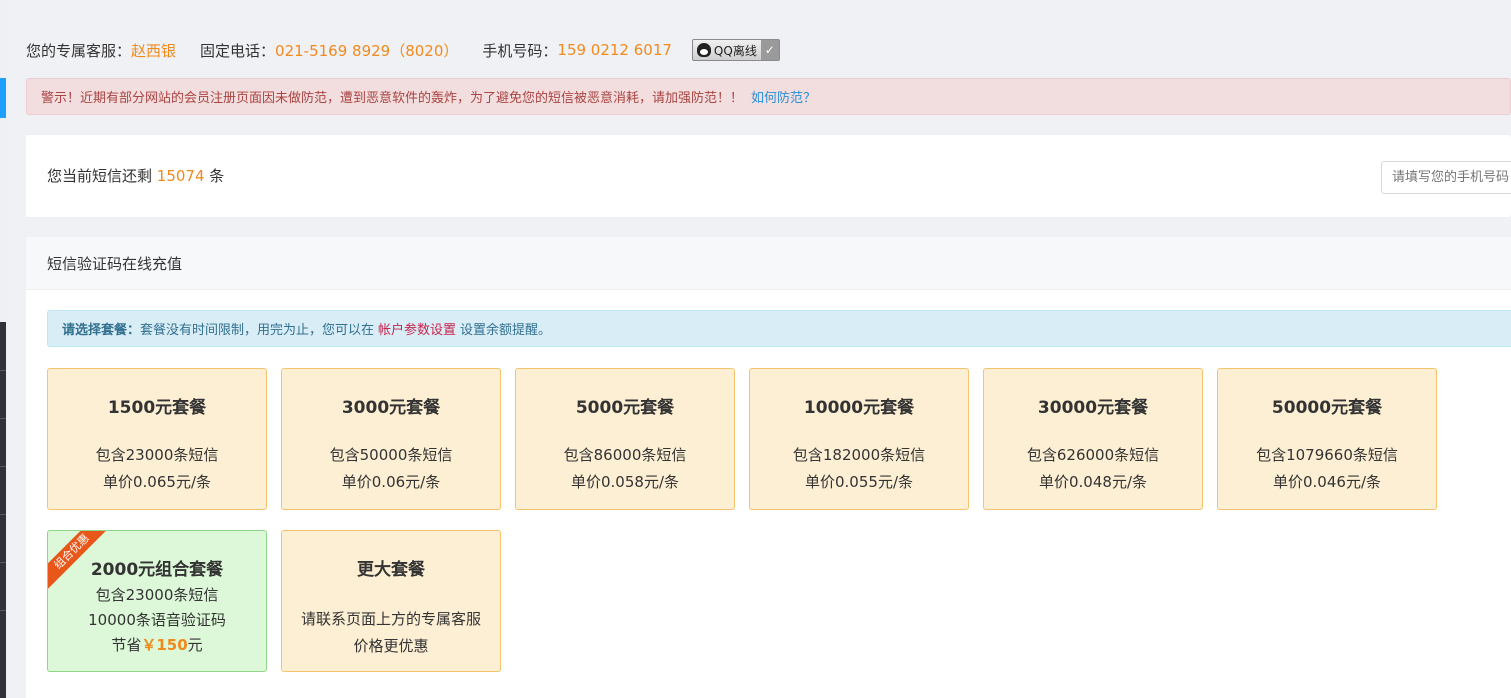 This screenshot has width=1511, height=698. I want to click on panel-title: 短信验证码在线充值, so click(768, 263).